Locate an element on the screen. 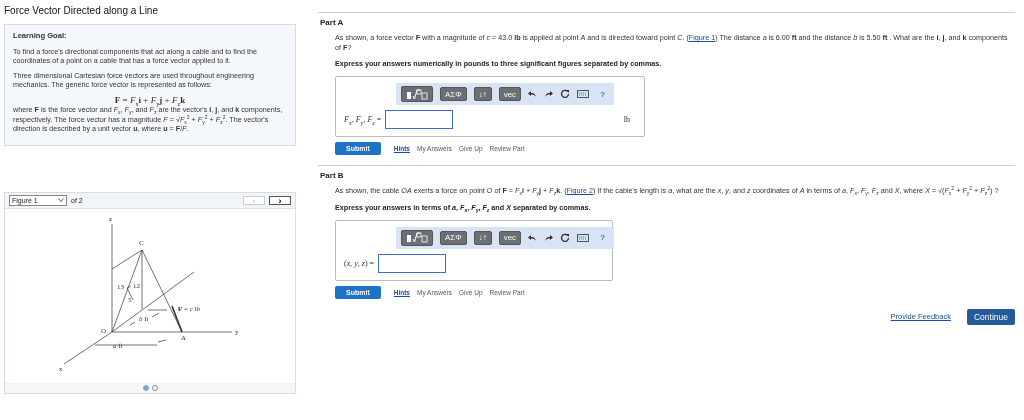  page-title: Force Vector Directed along a Line is located at coordinates (81, 10).